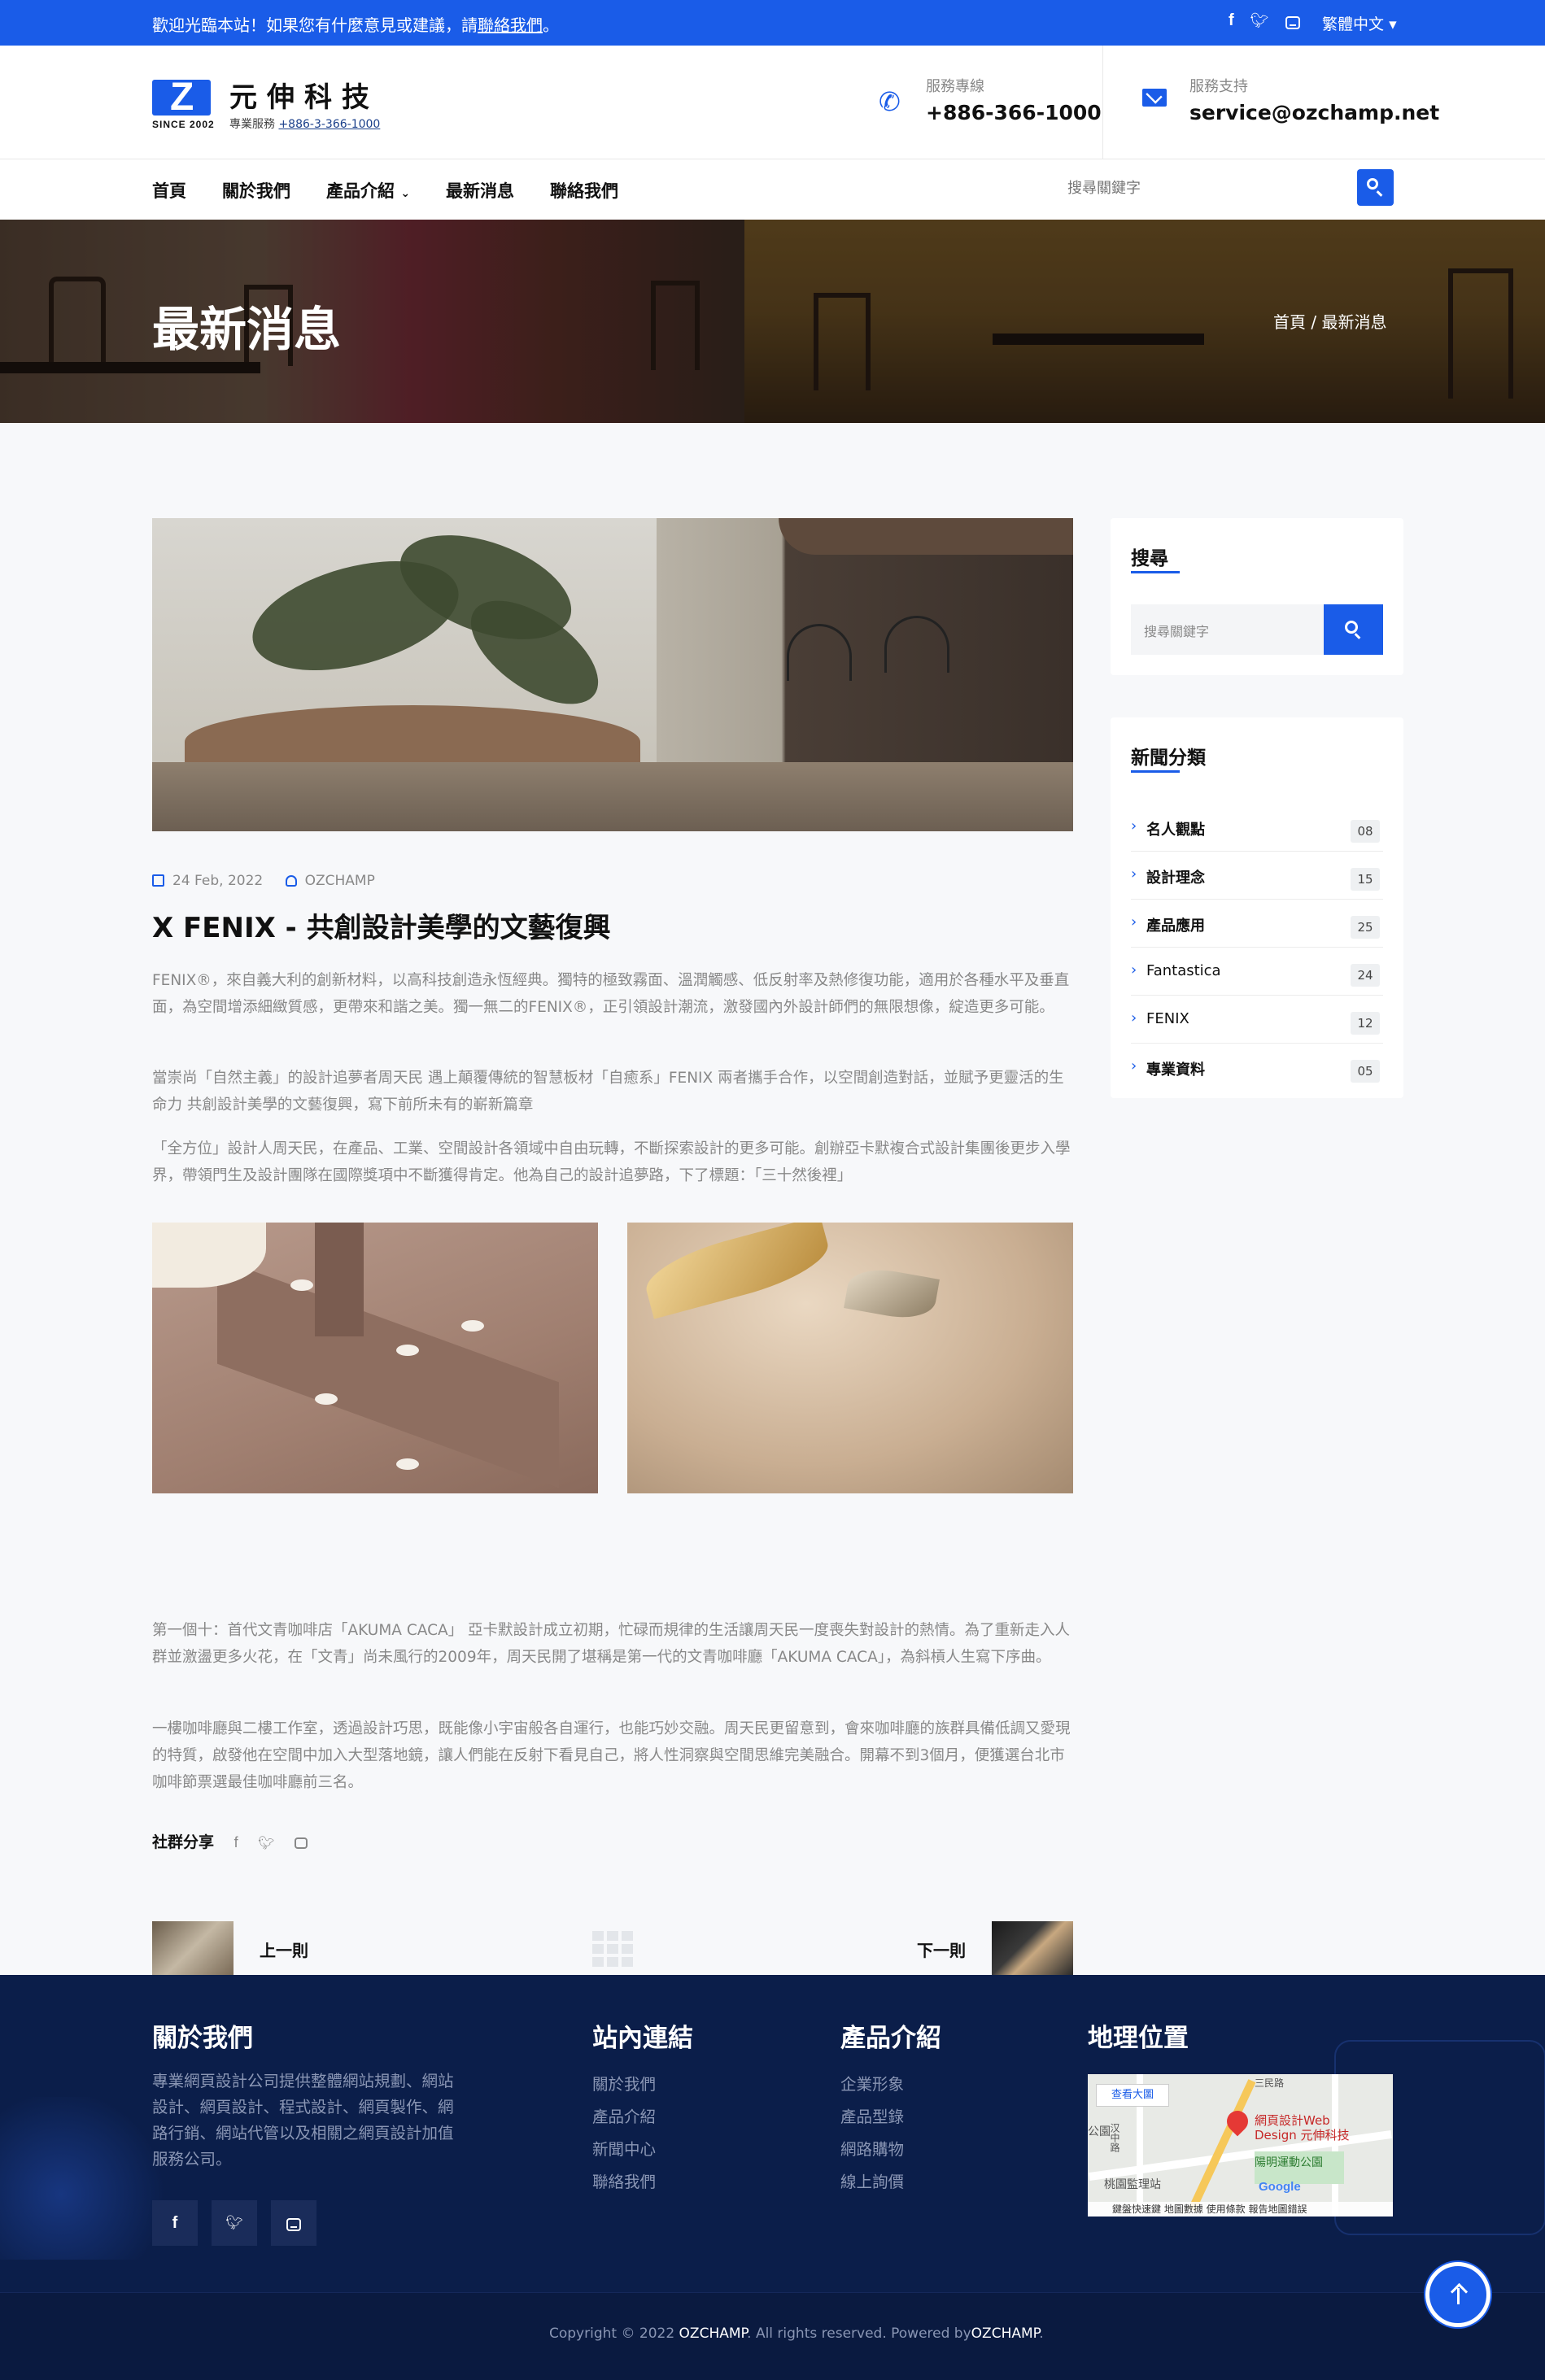 The height and width of the screenshot is (2380, 1545). What do you see at coordinates (1183, 971) in the screenshot?
I see `category-name: Fantastica` at bounding box center [1183, 971].